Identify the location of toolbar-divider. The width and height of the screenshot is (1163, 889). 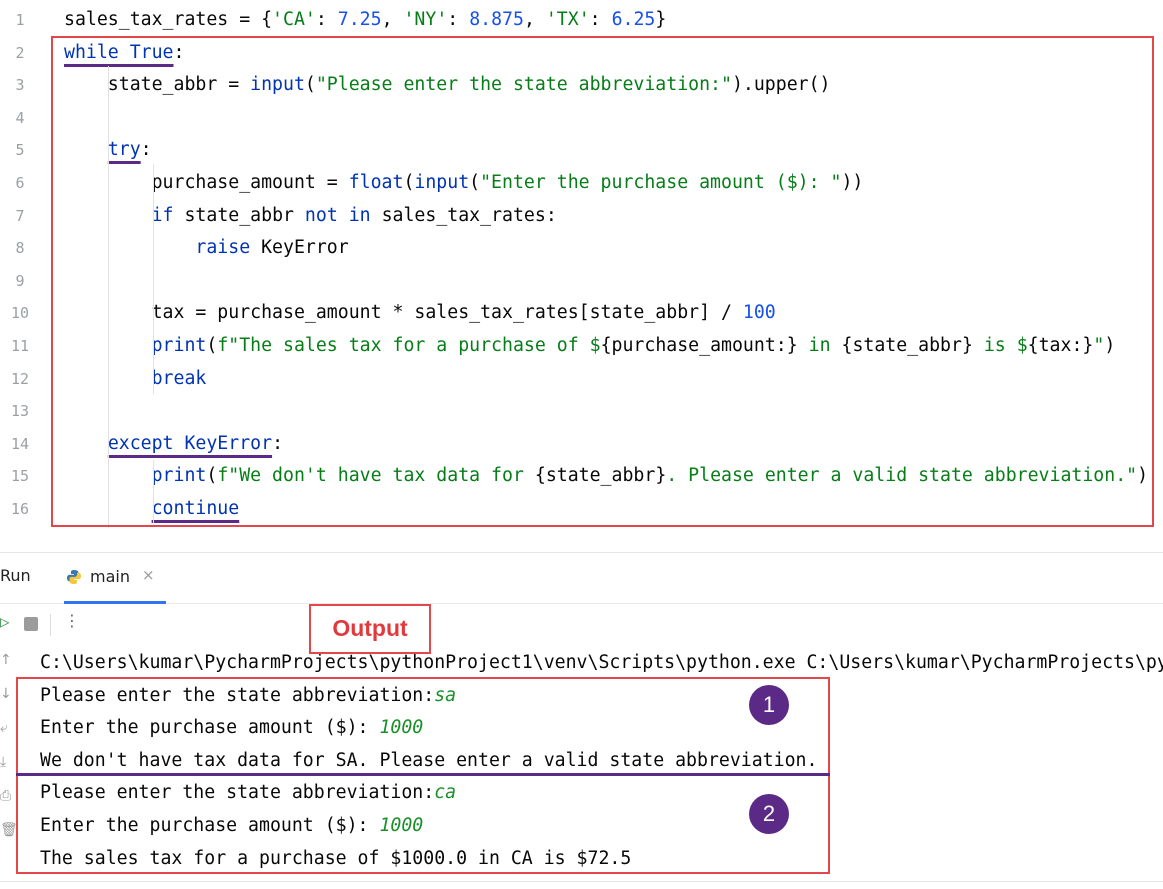
(50, 625).